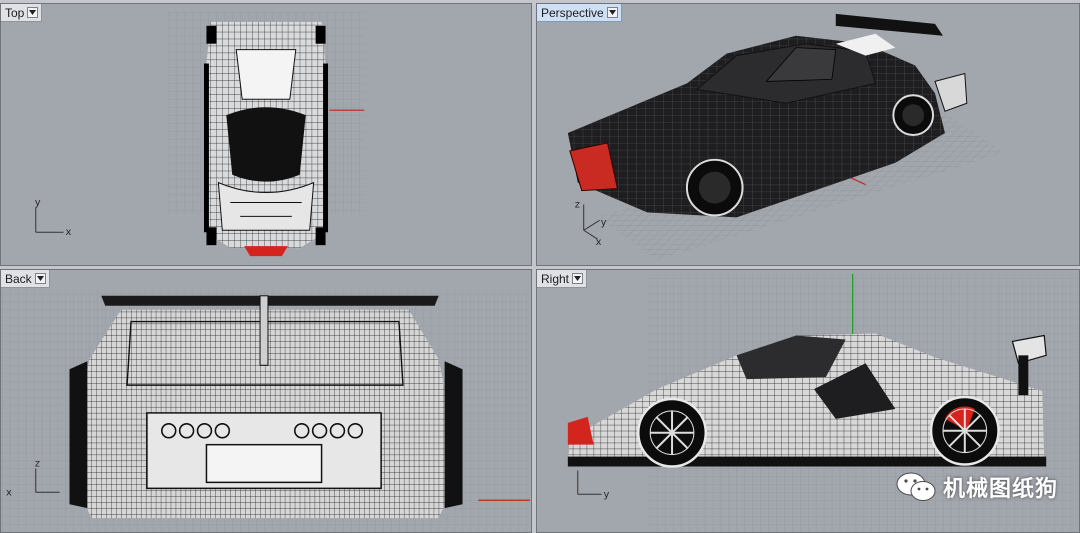  I want to click on watermark: 机械图纸狗, so click(977, 487).